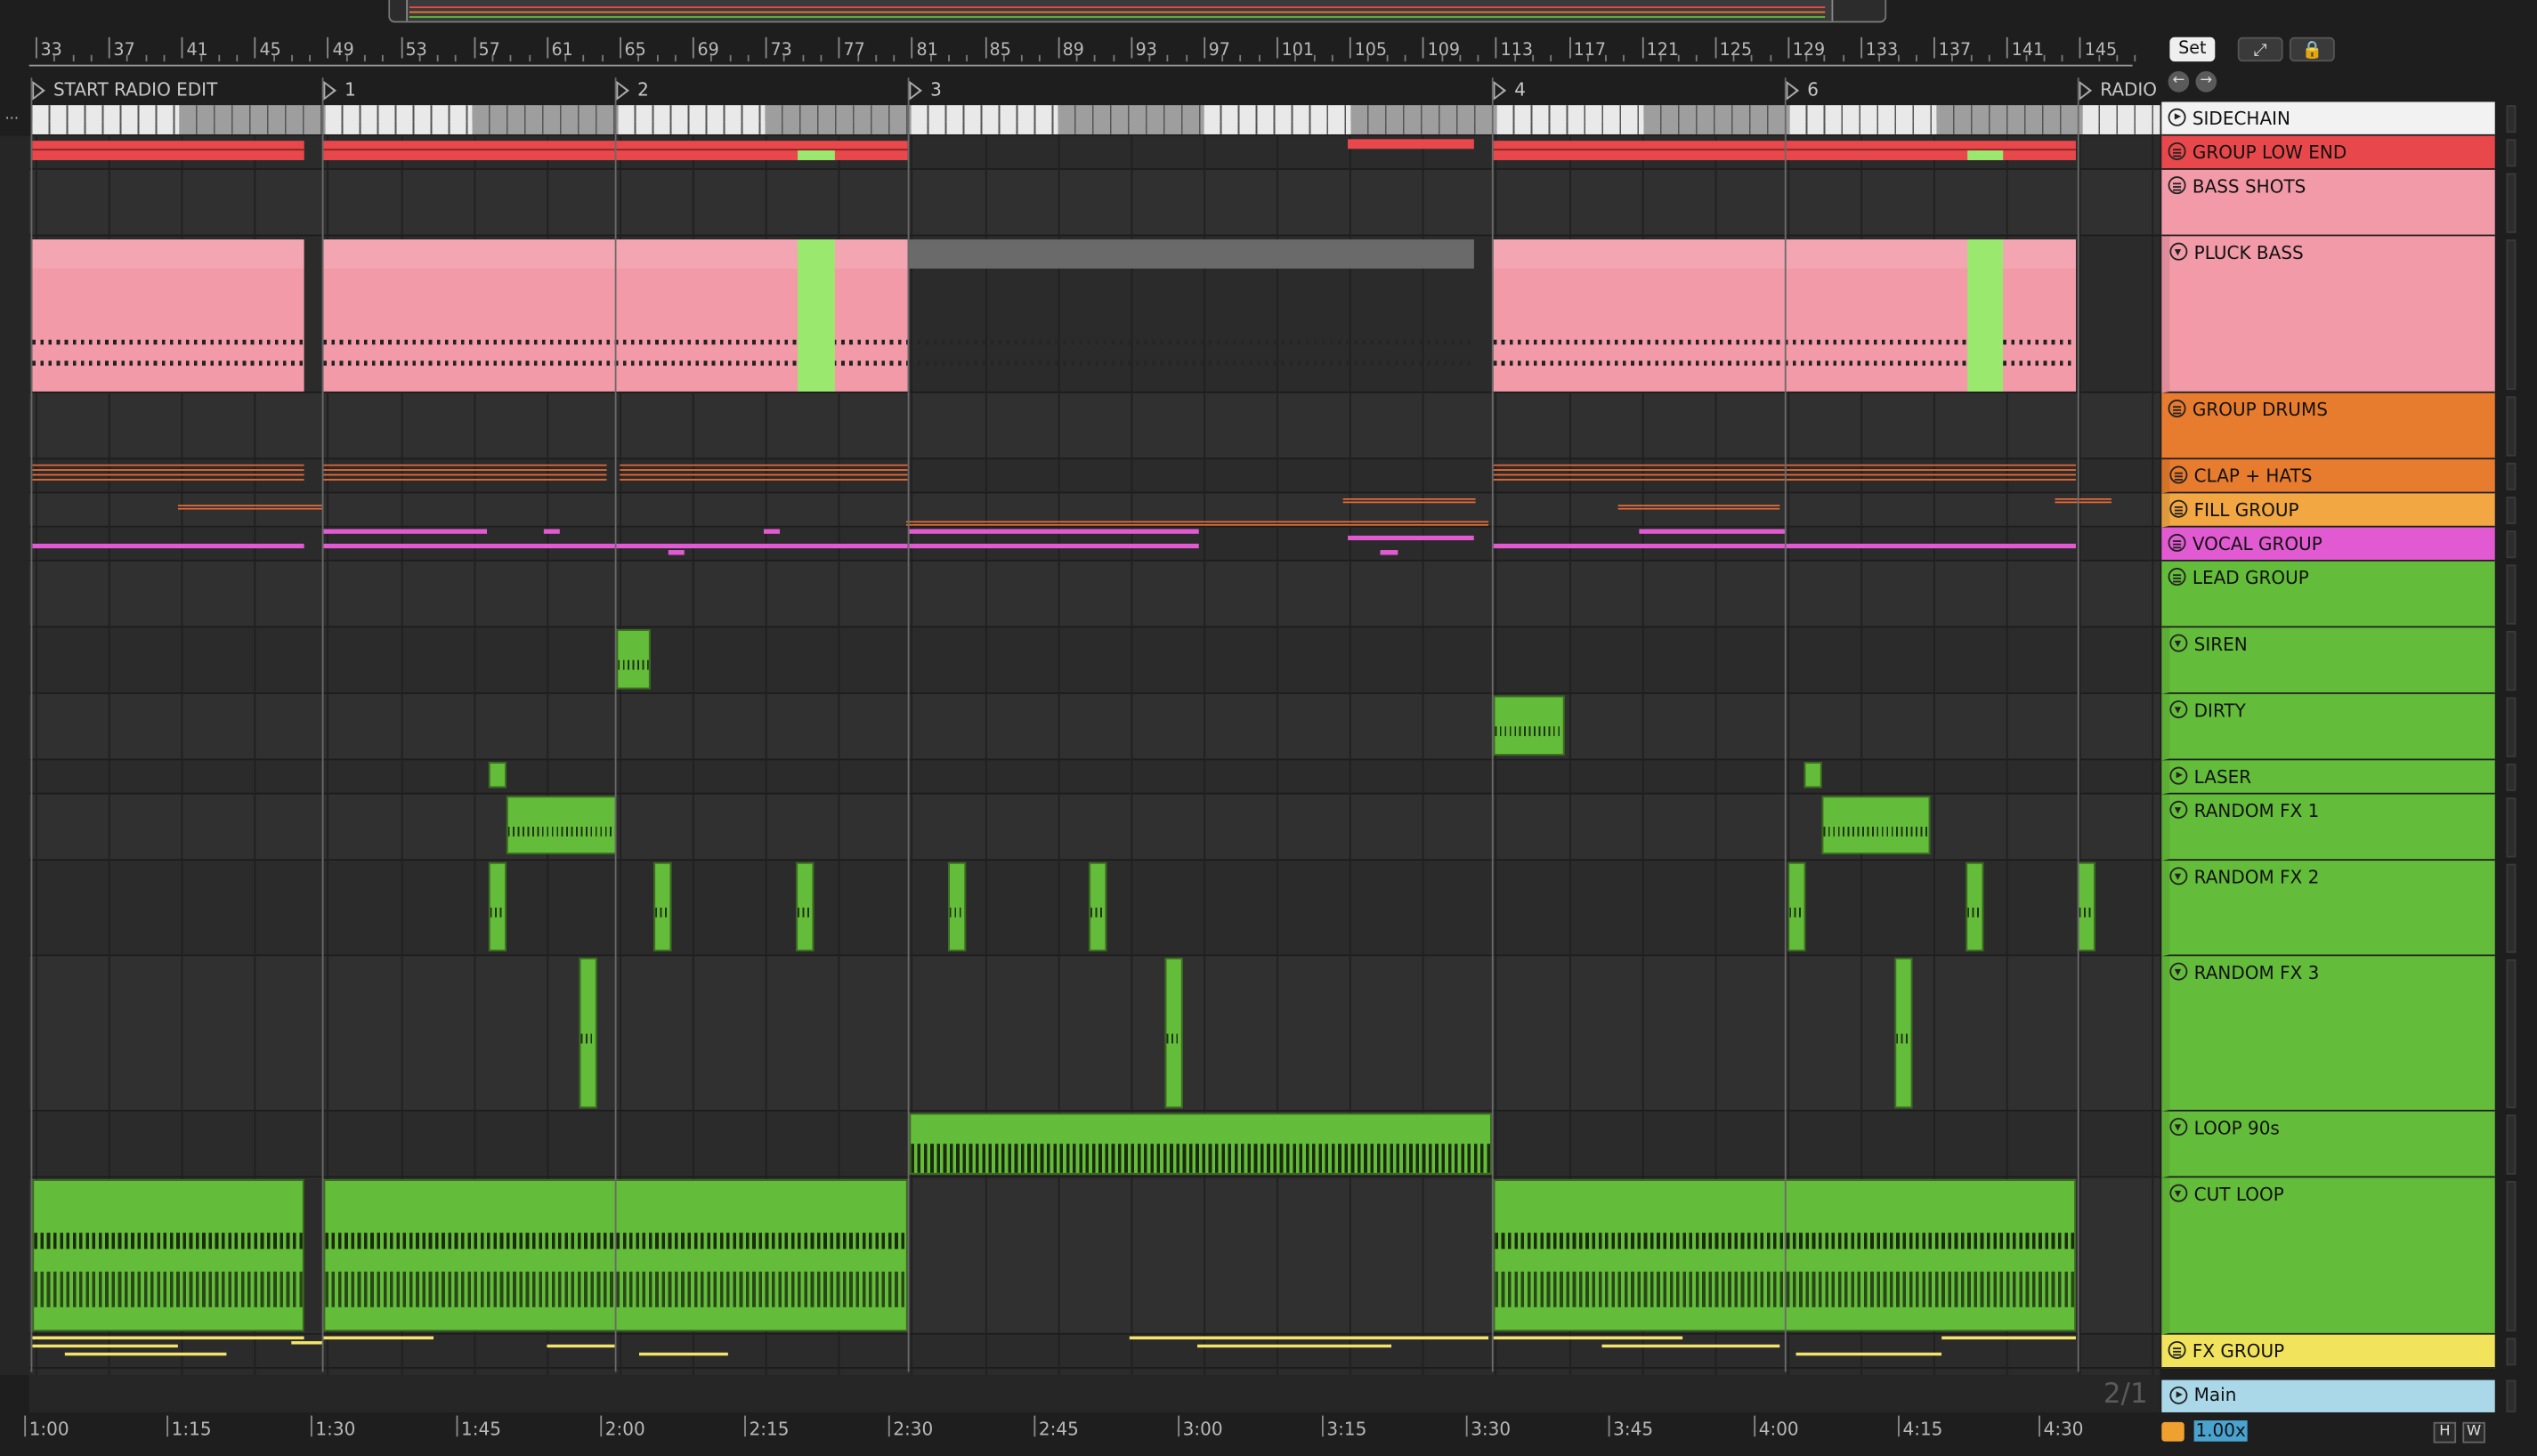 Image resolution: width=2537 pixels, height=1456 pixels. What do you see at coordinates (2206, 81) in the screenshot?
I see `next-locator-icon: →` at bounding box center [2206, 81].